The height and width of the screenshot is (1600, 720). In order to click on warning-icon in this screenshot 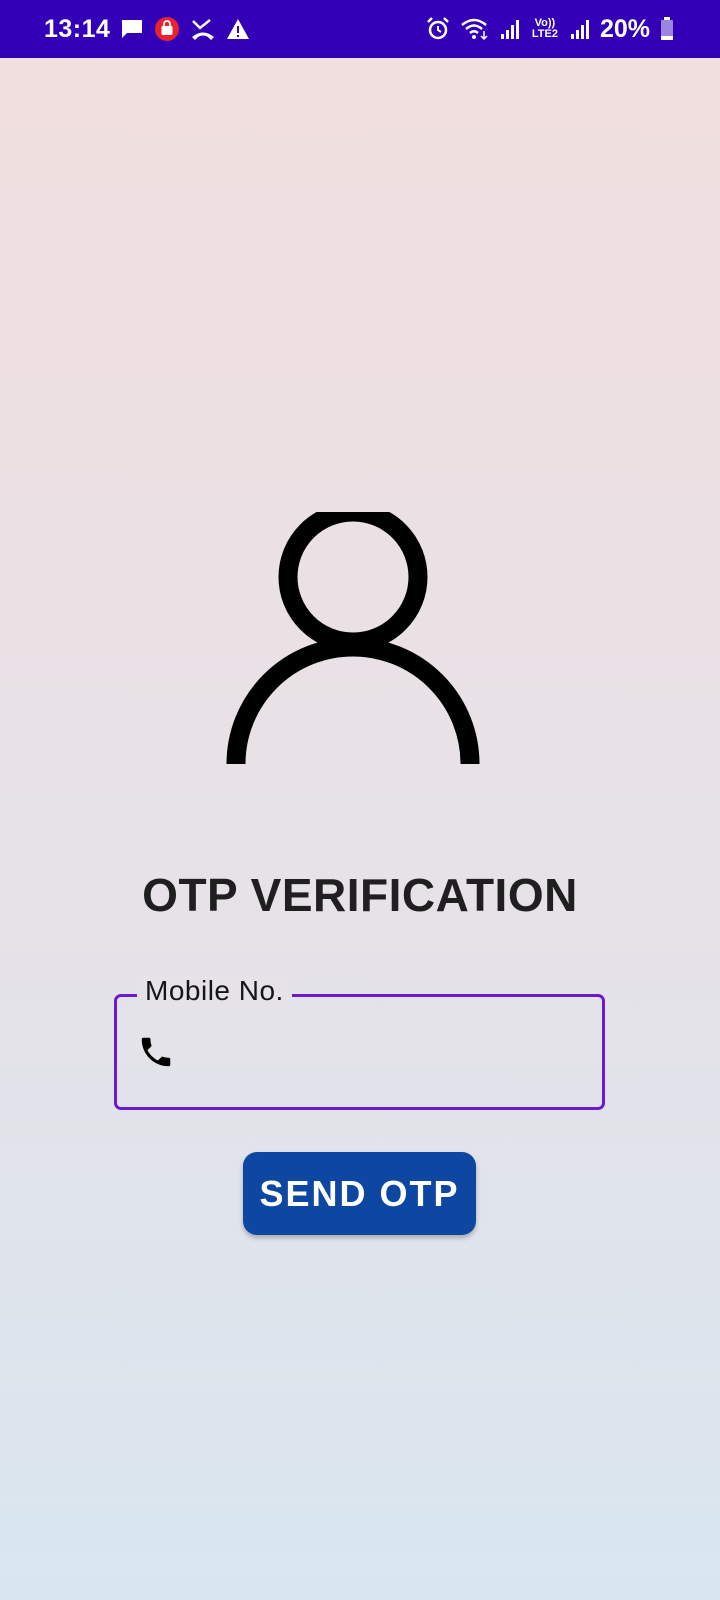, I will do `click(238, 29)`.